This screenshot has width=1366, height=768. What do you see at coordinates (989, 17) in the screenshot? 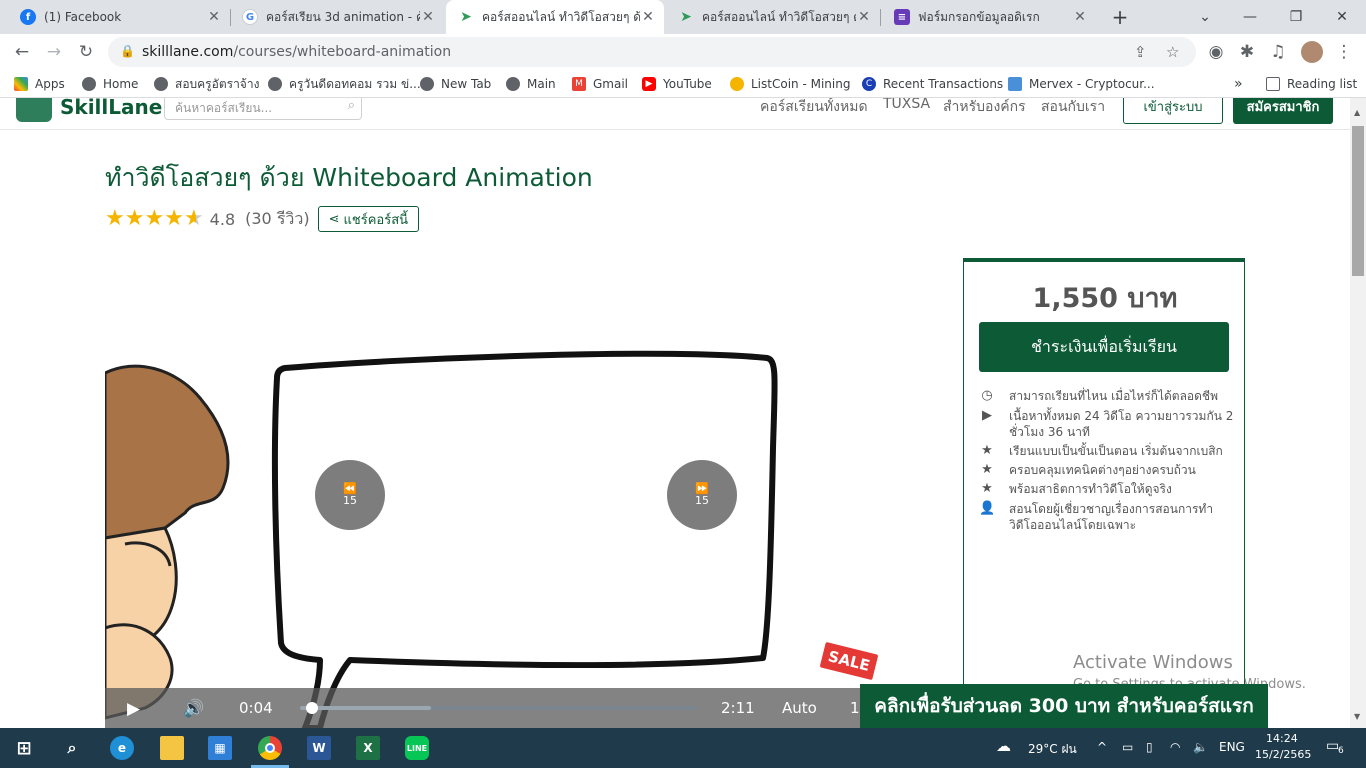
I see `tab-google-form: ≡ ฟอร์มกรอกข้อมูลอดิเรก ✕` at bounding box center [989, 17].